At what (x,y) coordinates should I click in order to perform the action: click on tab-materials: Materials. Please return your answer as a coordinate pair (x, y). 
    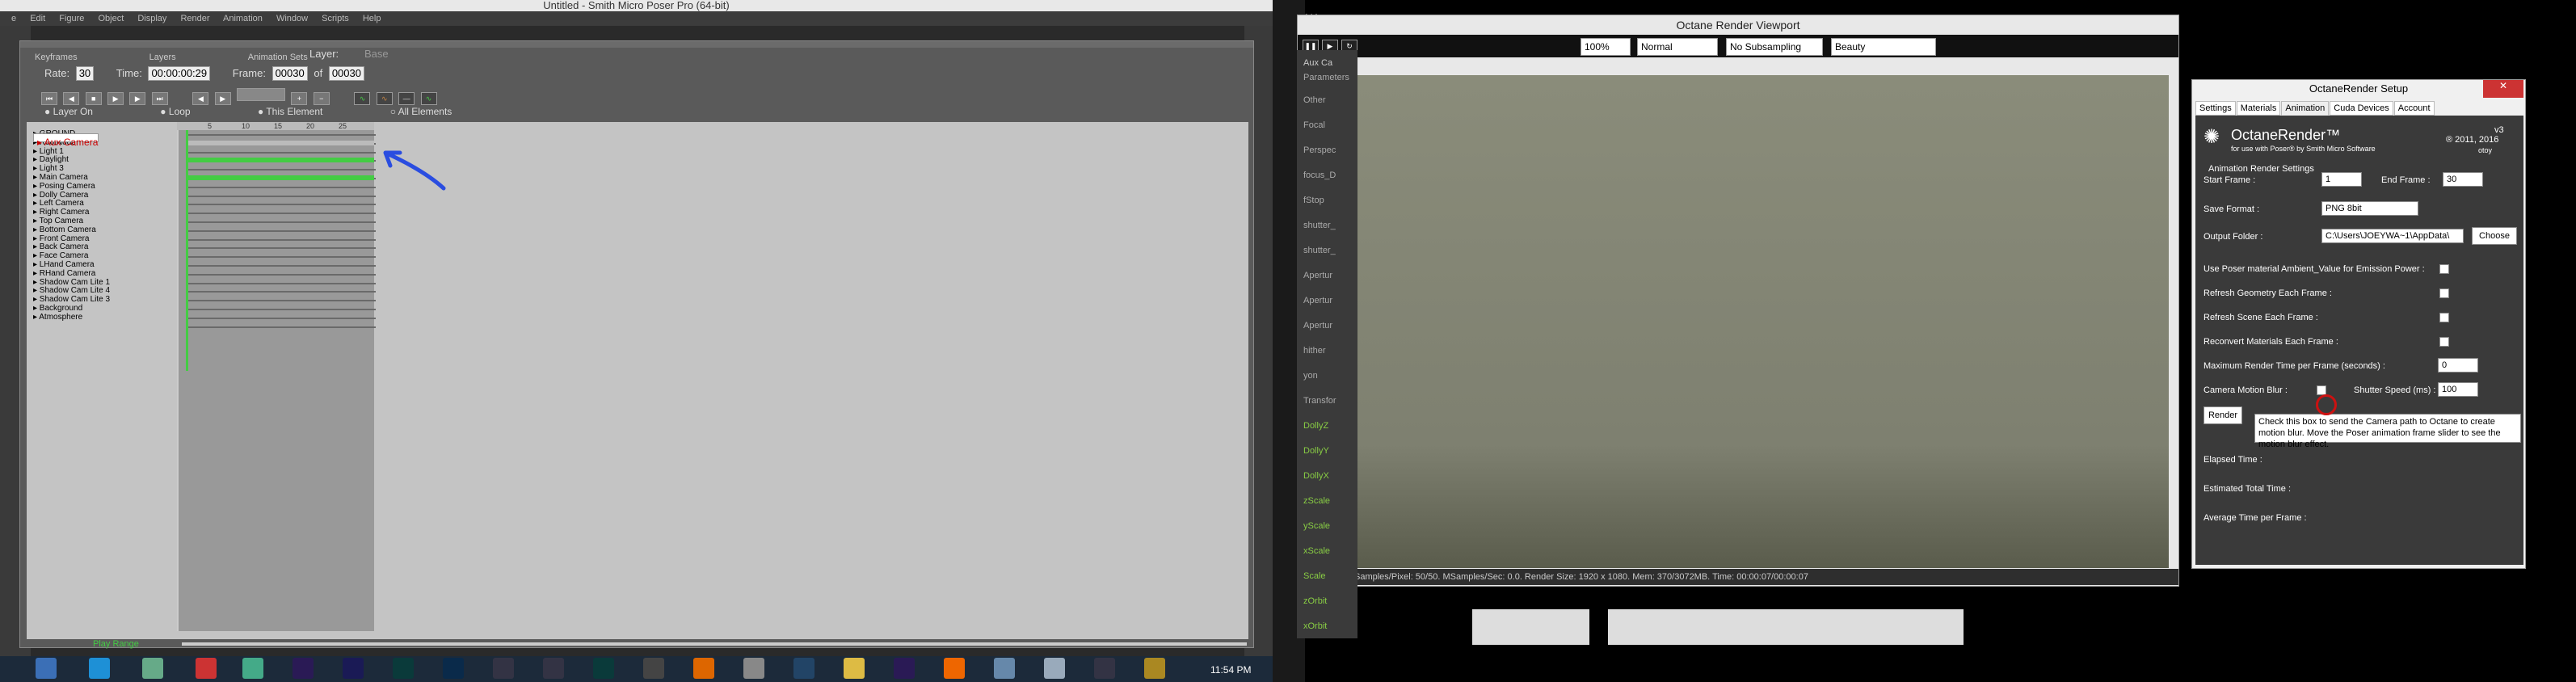
    Looking at the image, I should click on (2258, 108).